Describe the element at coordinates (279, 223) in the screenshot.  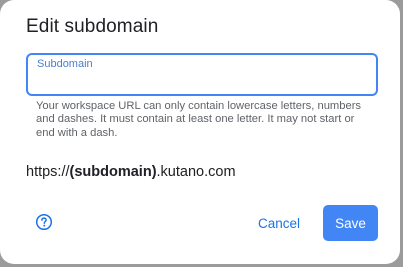
I see `cancel-button: Cancel` at that location.